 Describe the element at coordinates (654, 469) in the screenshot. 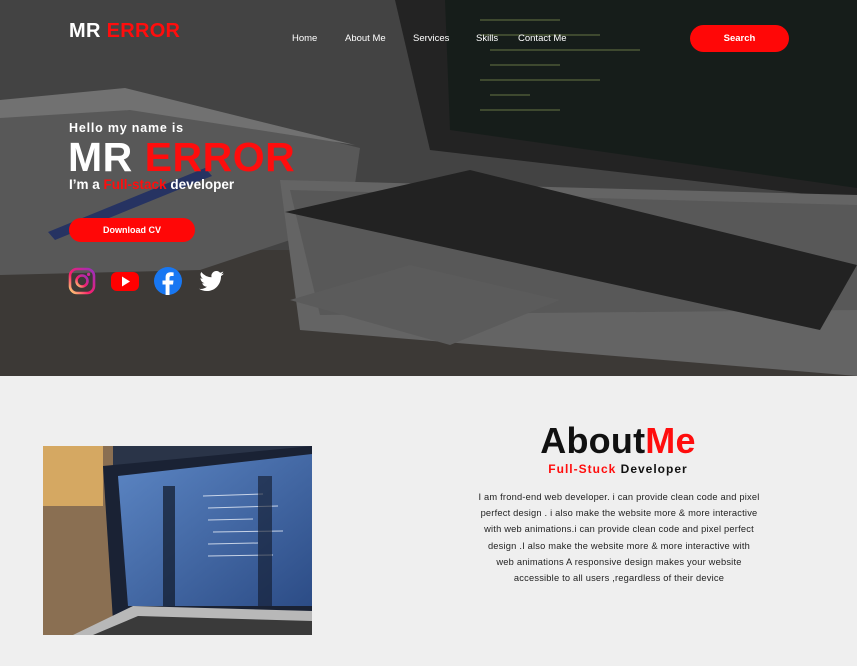

I see `about-subtitle-rest: Developer` at that location.